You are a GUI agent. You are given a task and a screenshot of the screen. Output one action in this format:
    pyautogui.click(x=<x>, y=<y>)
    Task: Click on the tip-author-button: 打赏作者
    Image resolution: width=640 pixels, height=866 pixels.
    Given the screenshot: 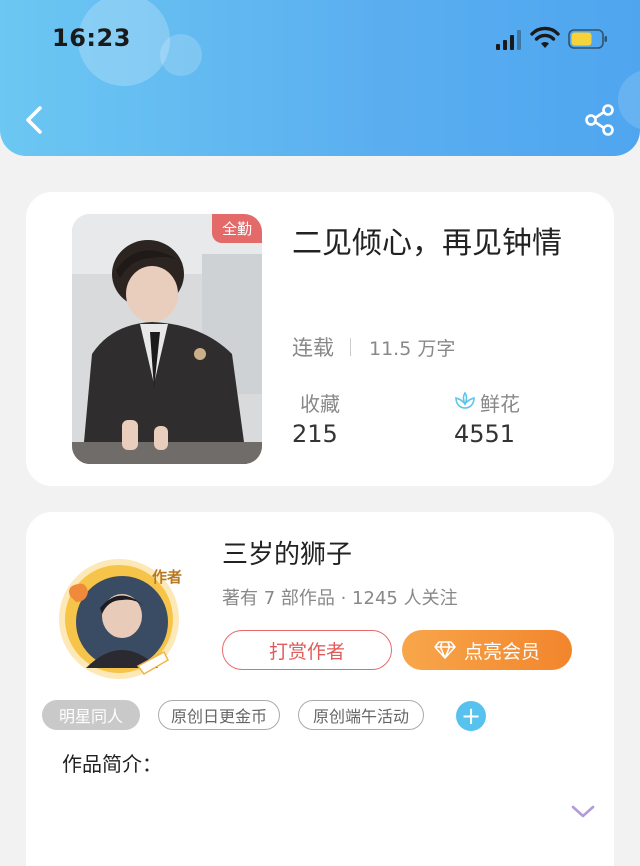 What is the action you would take?
    pyautogui.click(x=307, y=650)
    